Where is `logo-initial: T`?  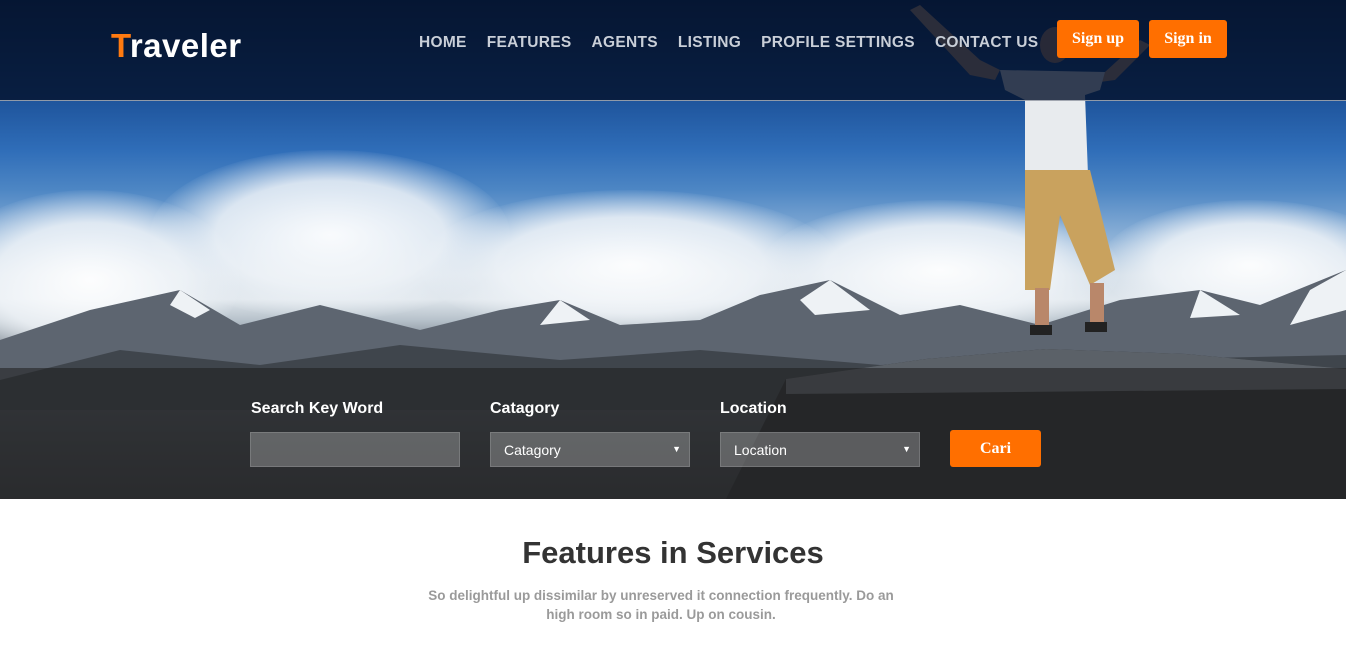 logo-initial: T is located at coordinates (120, 45).